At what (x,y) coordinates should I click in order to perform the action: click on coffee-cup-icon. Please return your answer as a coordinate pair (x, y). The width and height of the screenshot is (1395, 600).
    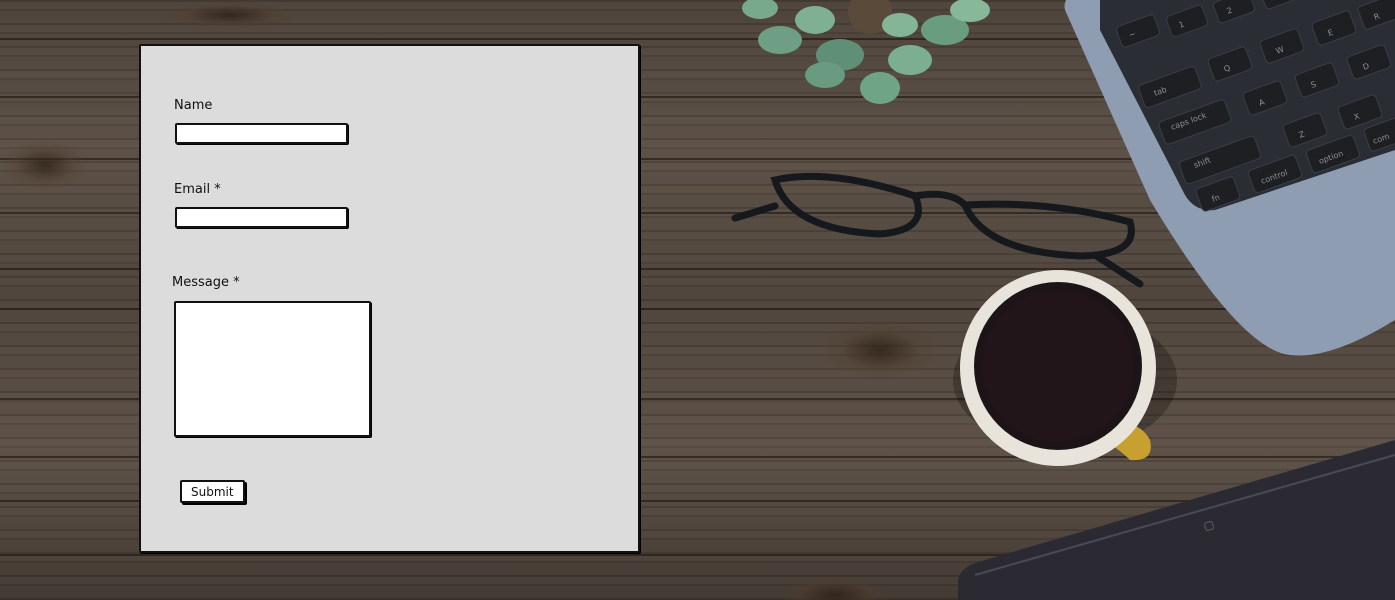
    Looking at the image, I should click on (1065, 368).